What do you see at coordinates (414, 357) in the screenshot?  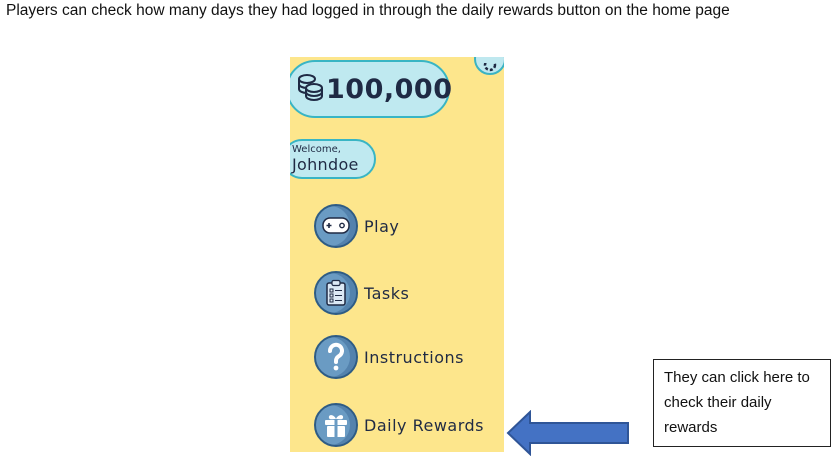 I see `instructions-label: Instructions` at bounding box center [414, 357].